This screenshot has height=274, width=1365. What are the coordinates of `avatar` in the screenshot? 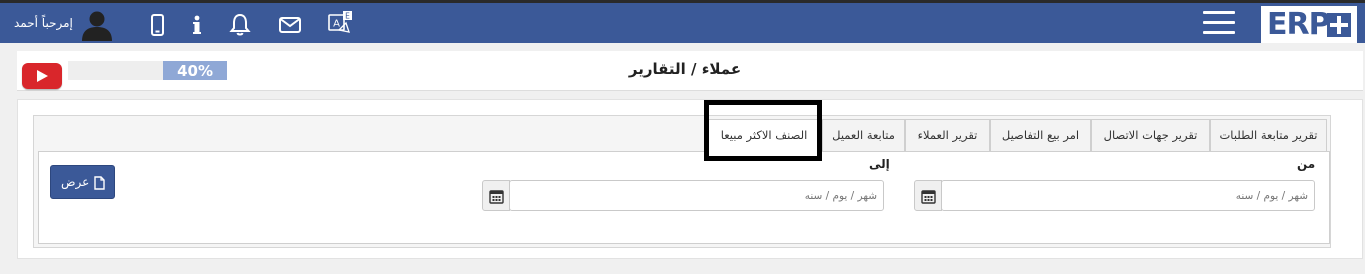 It's located at (97, 25).